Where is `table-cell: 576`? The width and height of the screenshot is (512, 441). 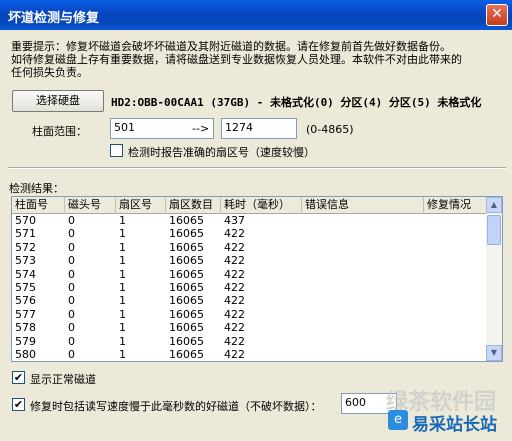 table-cell: 576 is located at coordinates (25, 301).